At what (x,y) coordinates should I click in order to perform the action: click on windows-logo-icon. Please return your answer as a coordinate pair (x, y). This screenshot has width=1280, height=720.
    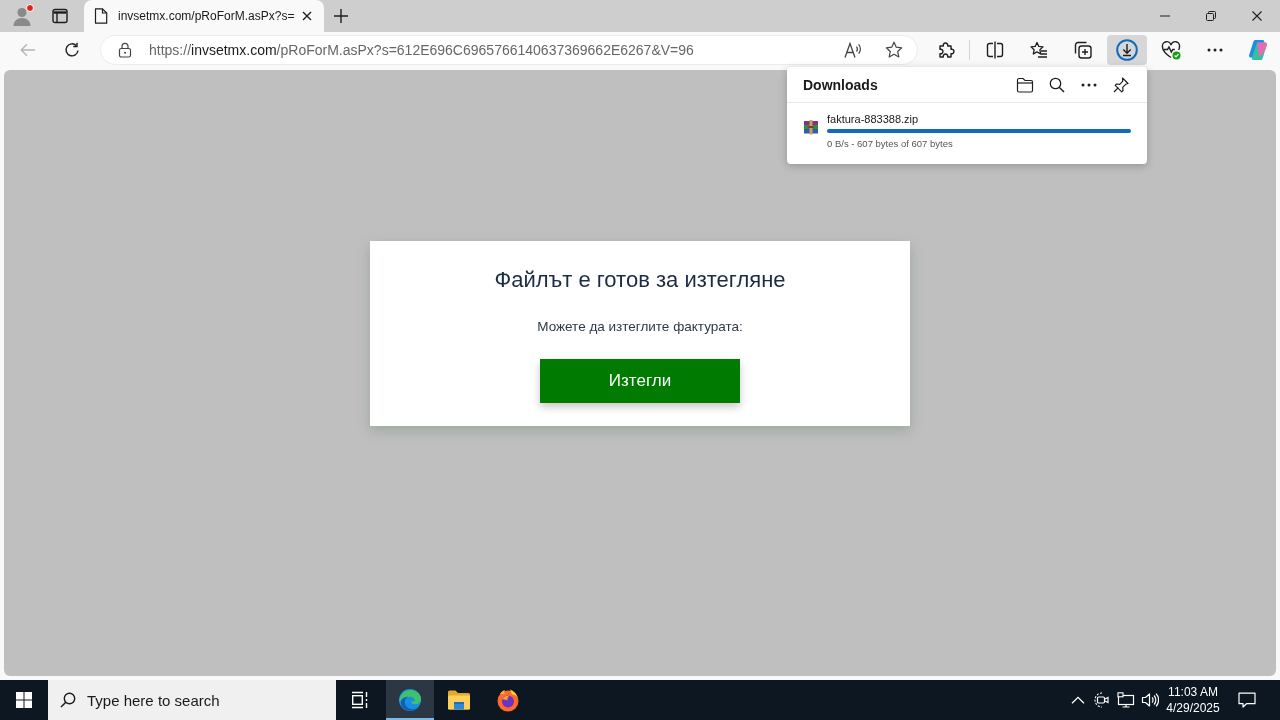
    Looking at the image, I should click on (24, 700).